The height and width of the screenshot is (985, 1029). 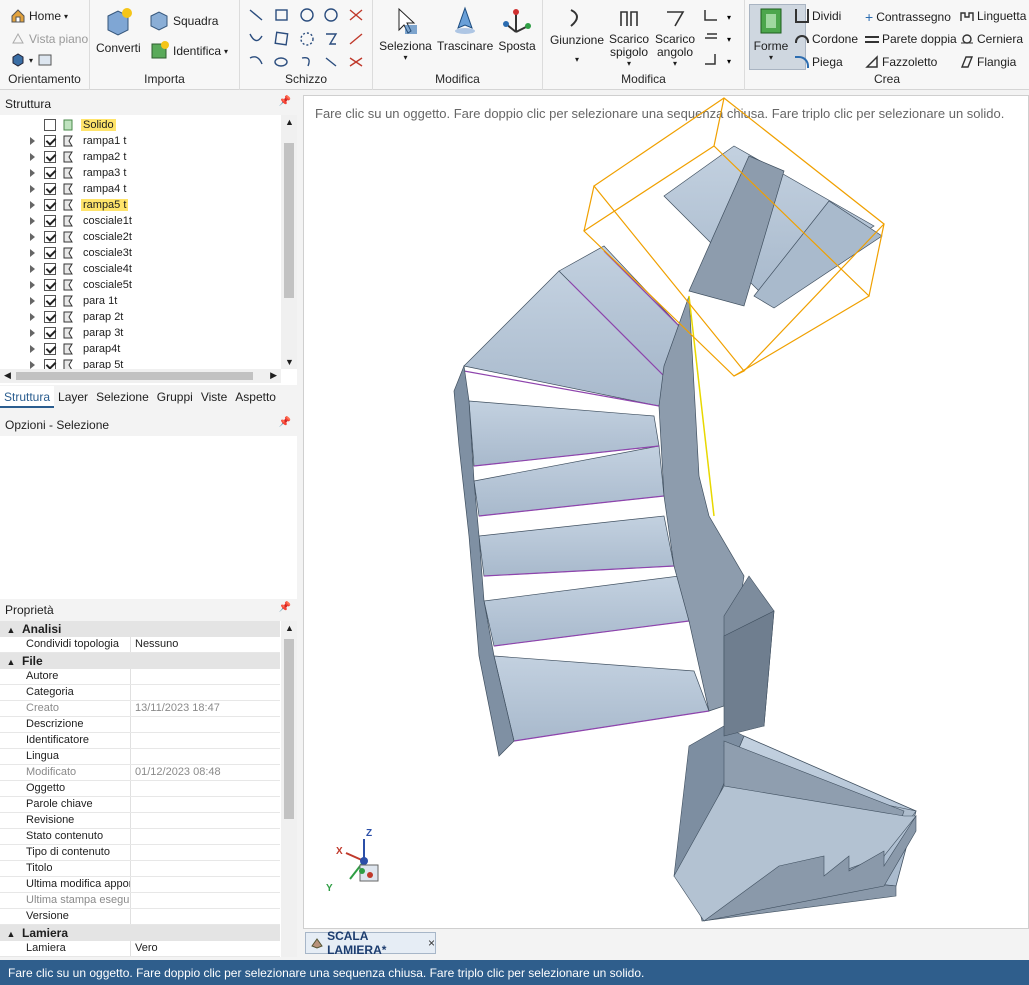 I want to click on tree-item: rampa4 t, so click(x=140, y=189).